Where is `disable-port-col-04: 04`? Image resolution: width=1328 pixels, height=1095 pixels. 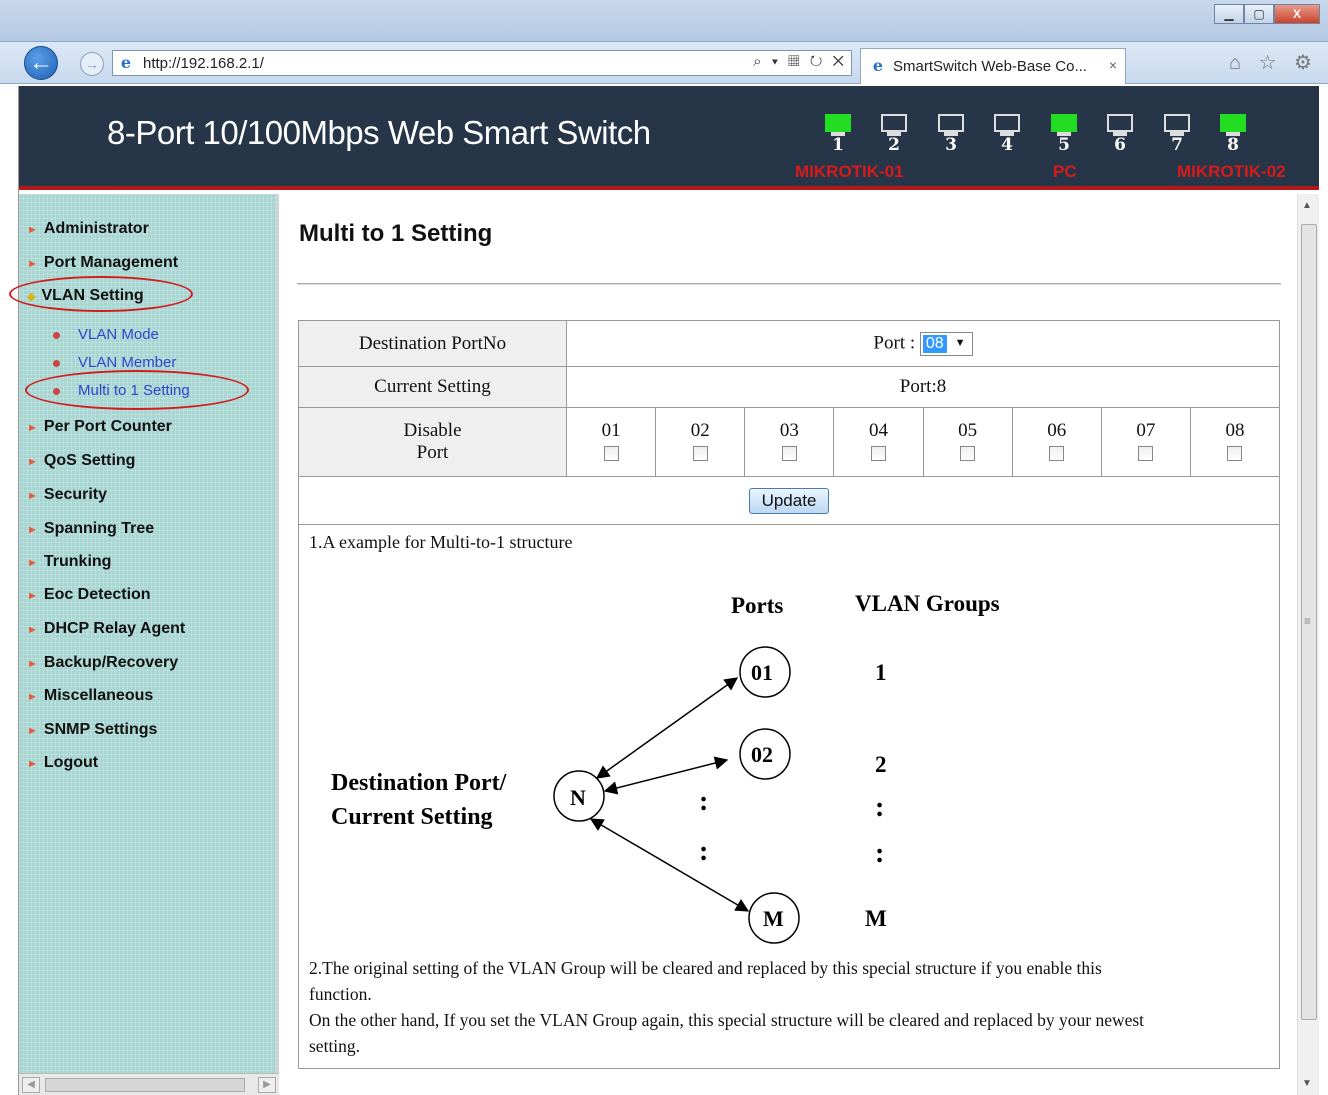
disable-port-col-04: 04 is located at coordinates (878, 442).